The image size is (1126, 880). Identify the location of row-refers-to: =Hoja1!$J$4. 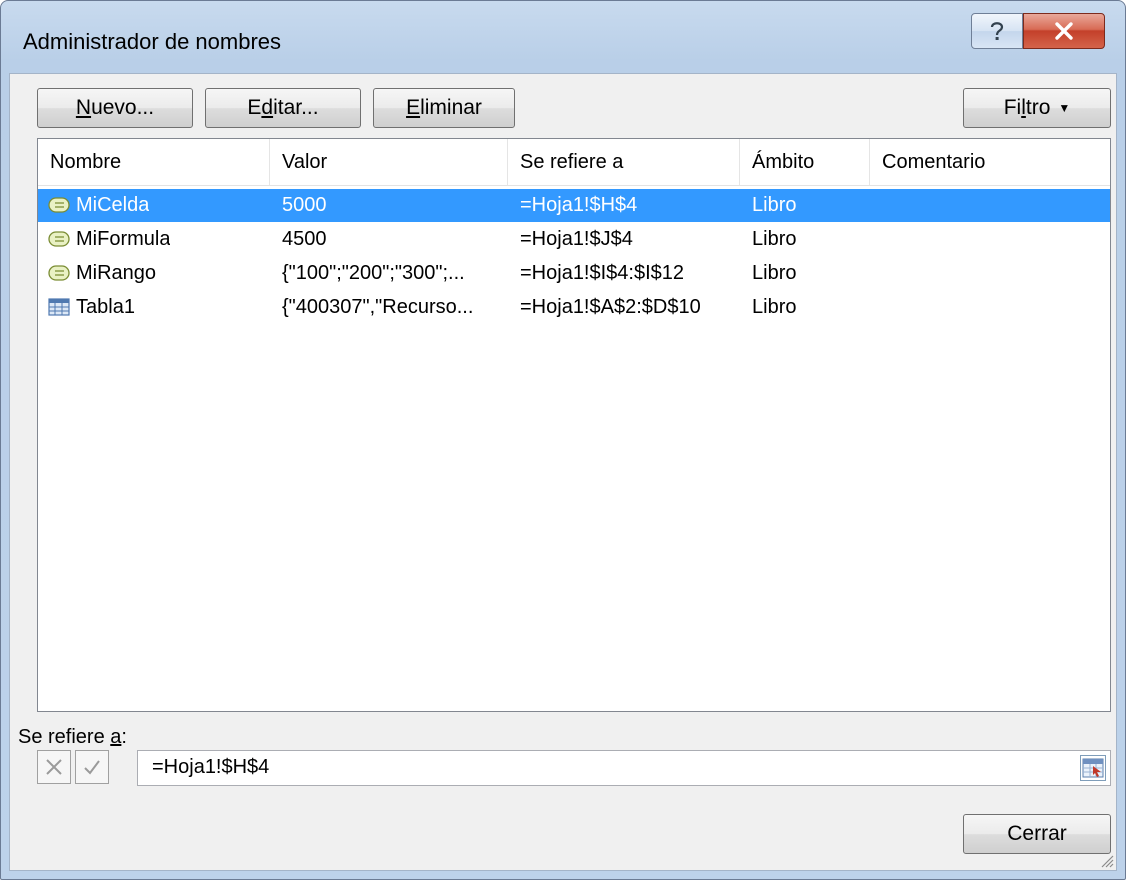
(576, 239).